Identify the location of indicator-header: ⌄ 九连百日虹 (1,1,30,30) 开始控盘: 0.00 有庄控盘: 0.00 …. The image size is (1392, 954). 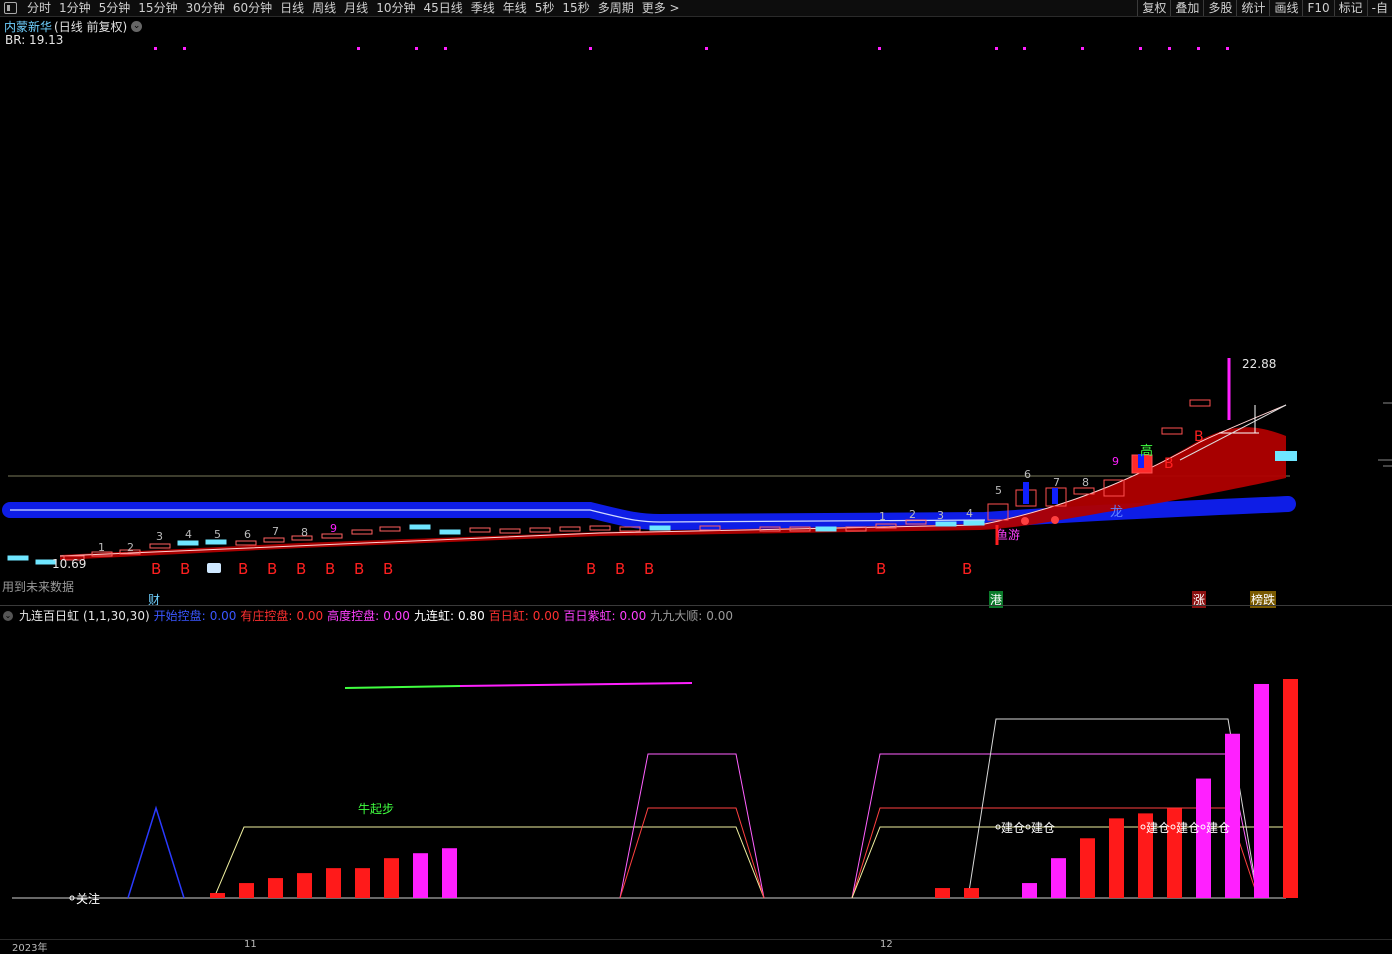
(368, 615).